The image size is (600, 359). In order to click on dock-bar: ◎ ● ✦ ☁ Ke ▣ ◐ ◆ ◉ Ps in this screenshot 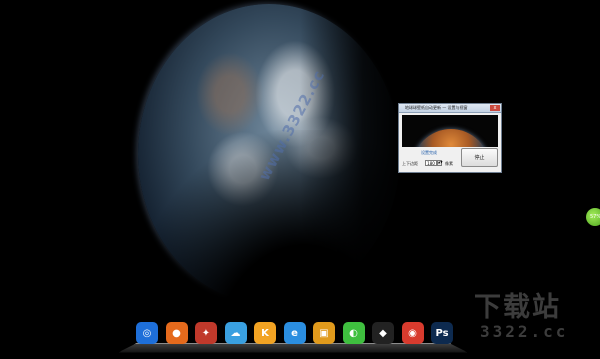, I will do `click(293, 337)`.